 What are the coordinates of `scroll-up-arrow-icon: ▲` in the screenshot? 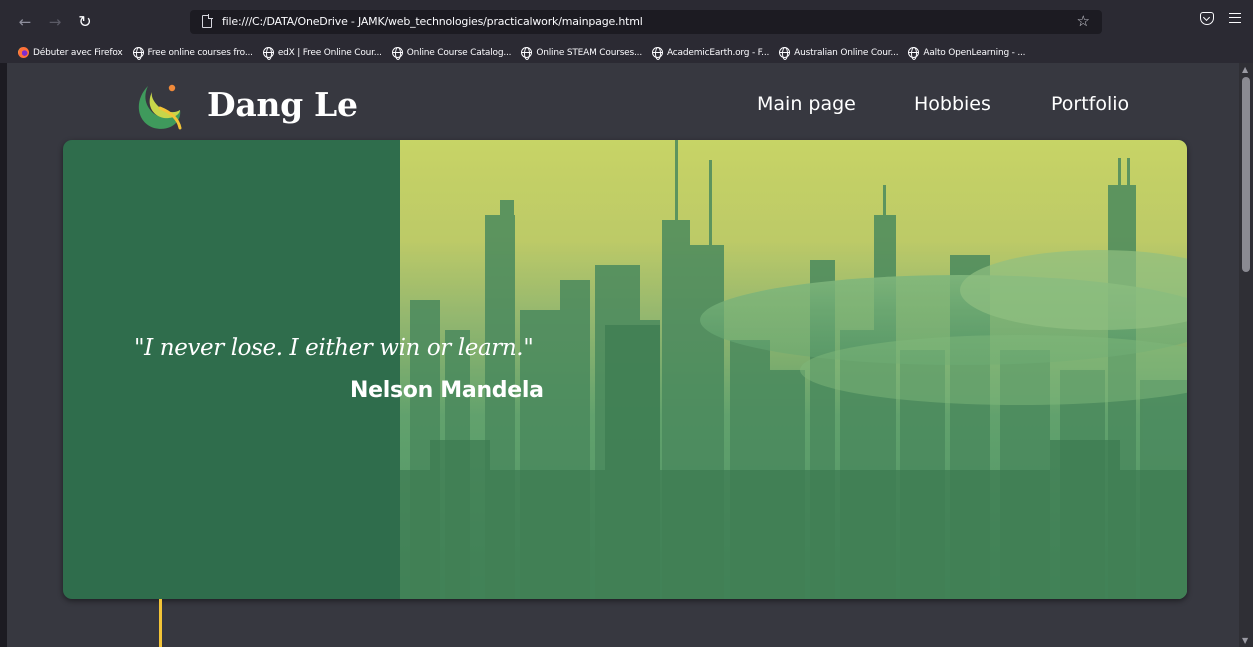 It's located at (1245, 69).